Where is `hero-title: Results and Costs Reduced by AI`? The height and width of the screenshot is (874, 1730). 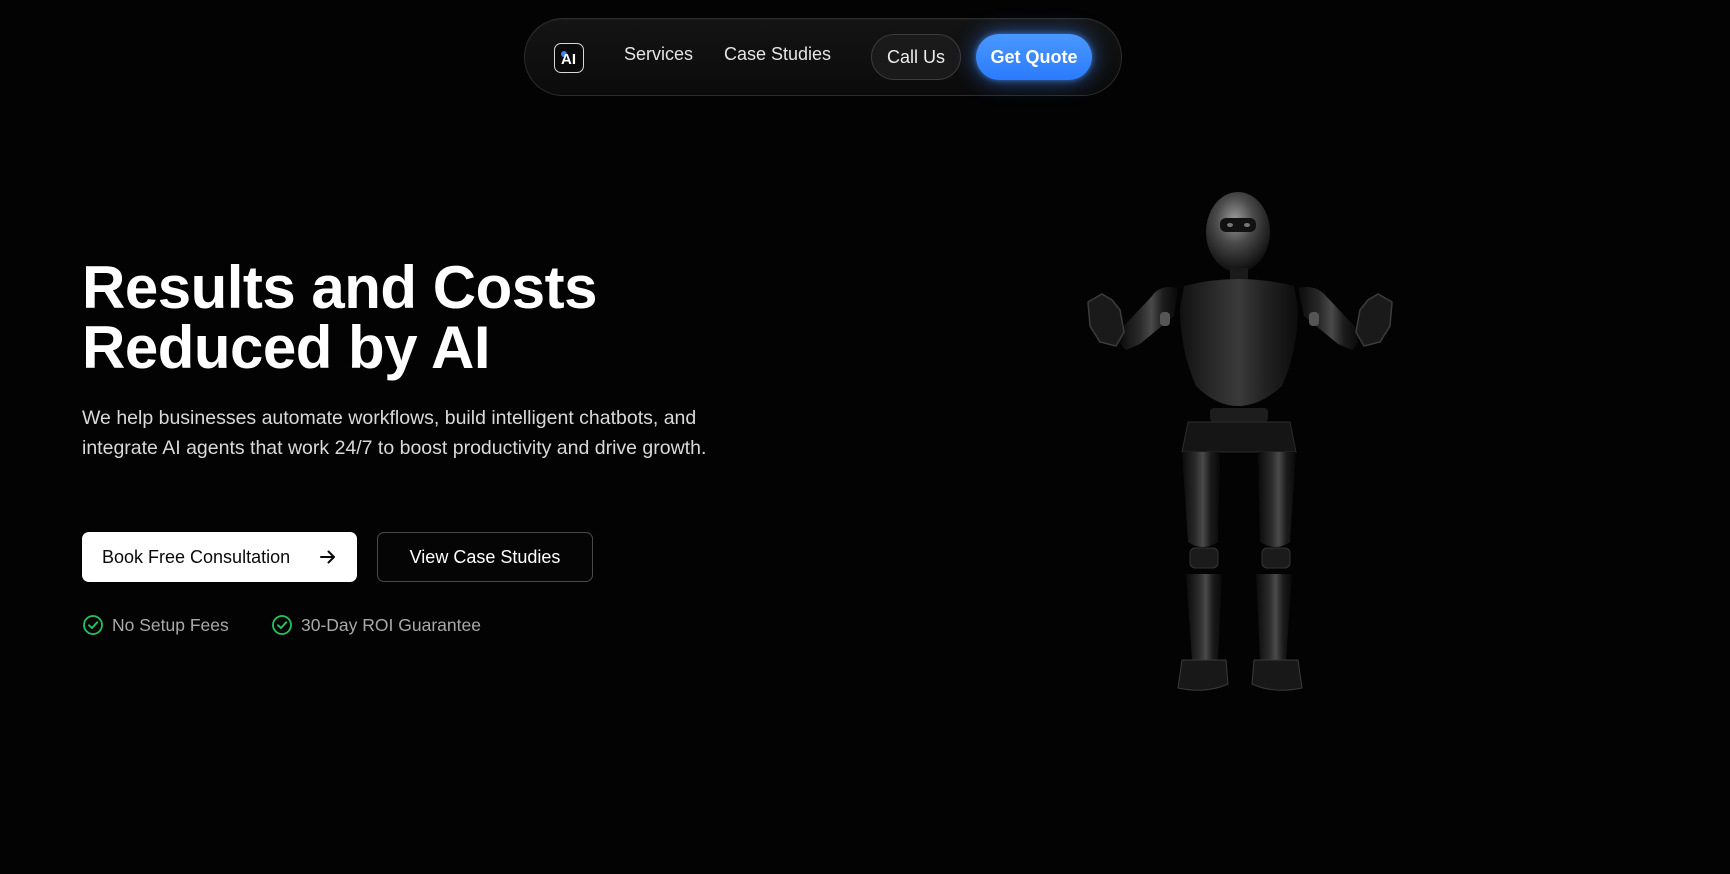 hero-title: Results and Costs Reduced by AI is located at coordinates (339, 318).